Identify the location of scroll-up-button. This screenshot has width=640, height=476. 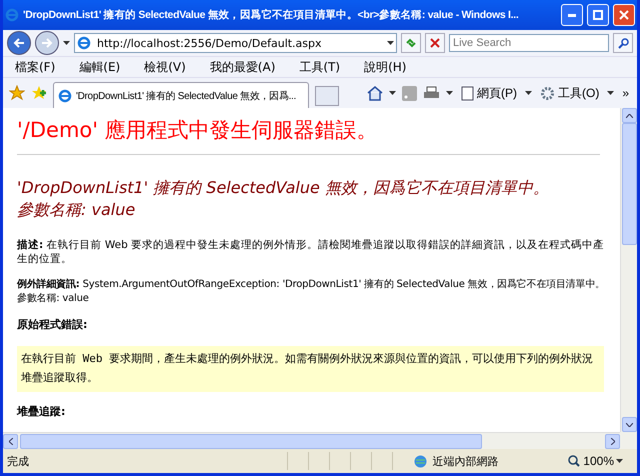
(629, 115).